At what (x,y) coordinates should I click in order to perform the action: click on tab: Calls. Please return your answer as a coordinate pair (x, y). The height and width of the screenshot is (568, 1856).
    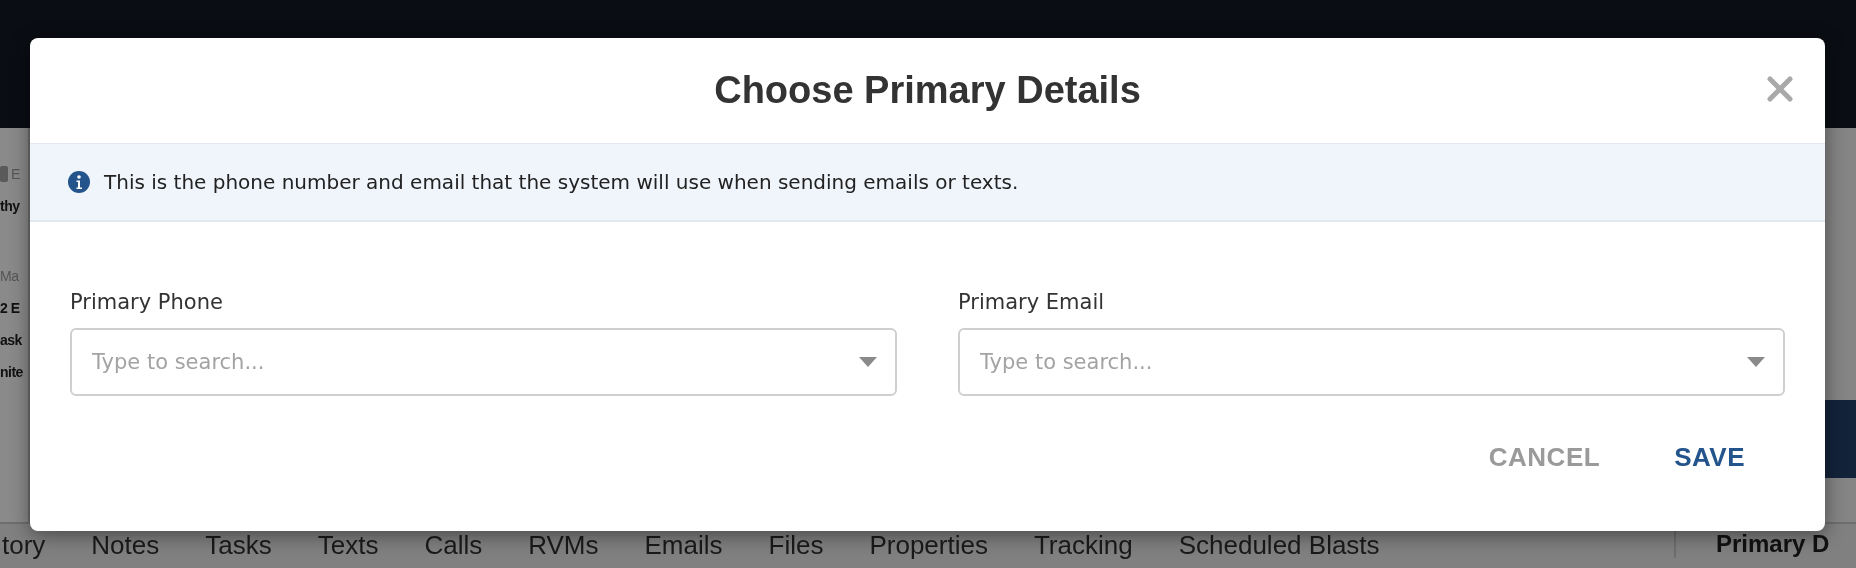
    Looking at the image, I should click on (453, 545).